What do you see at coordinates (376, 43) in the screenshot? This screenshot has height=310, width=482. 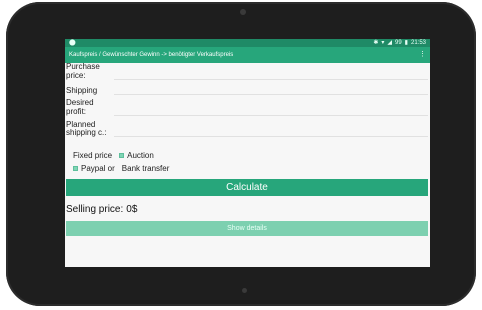 I see `bluetooth-icon: ✱` at bounding box center [376, 43].